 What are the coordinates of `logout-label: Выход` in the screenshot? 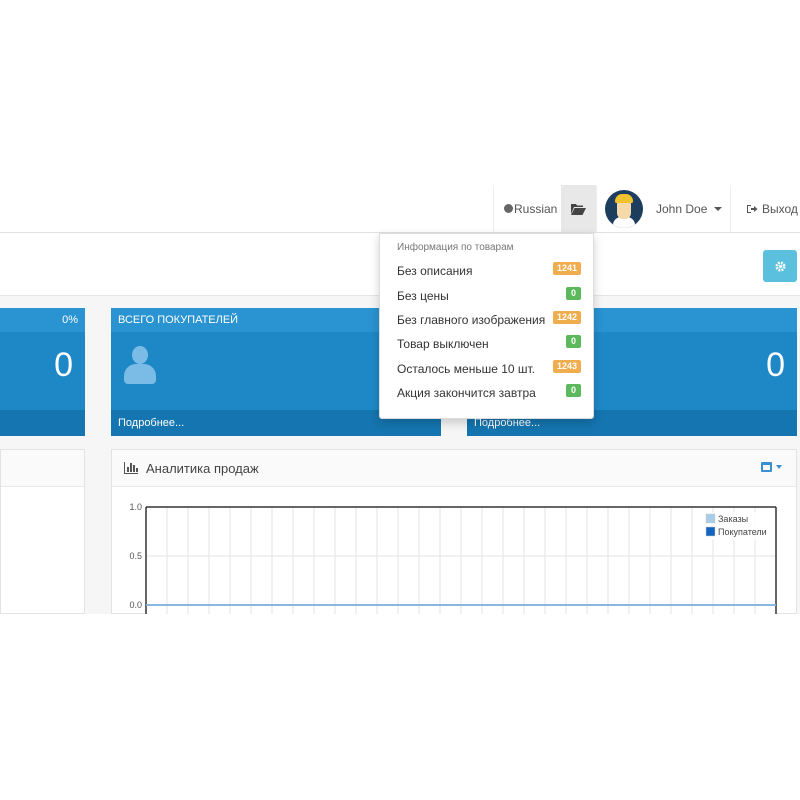 It's located at (780, 208).